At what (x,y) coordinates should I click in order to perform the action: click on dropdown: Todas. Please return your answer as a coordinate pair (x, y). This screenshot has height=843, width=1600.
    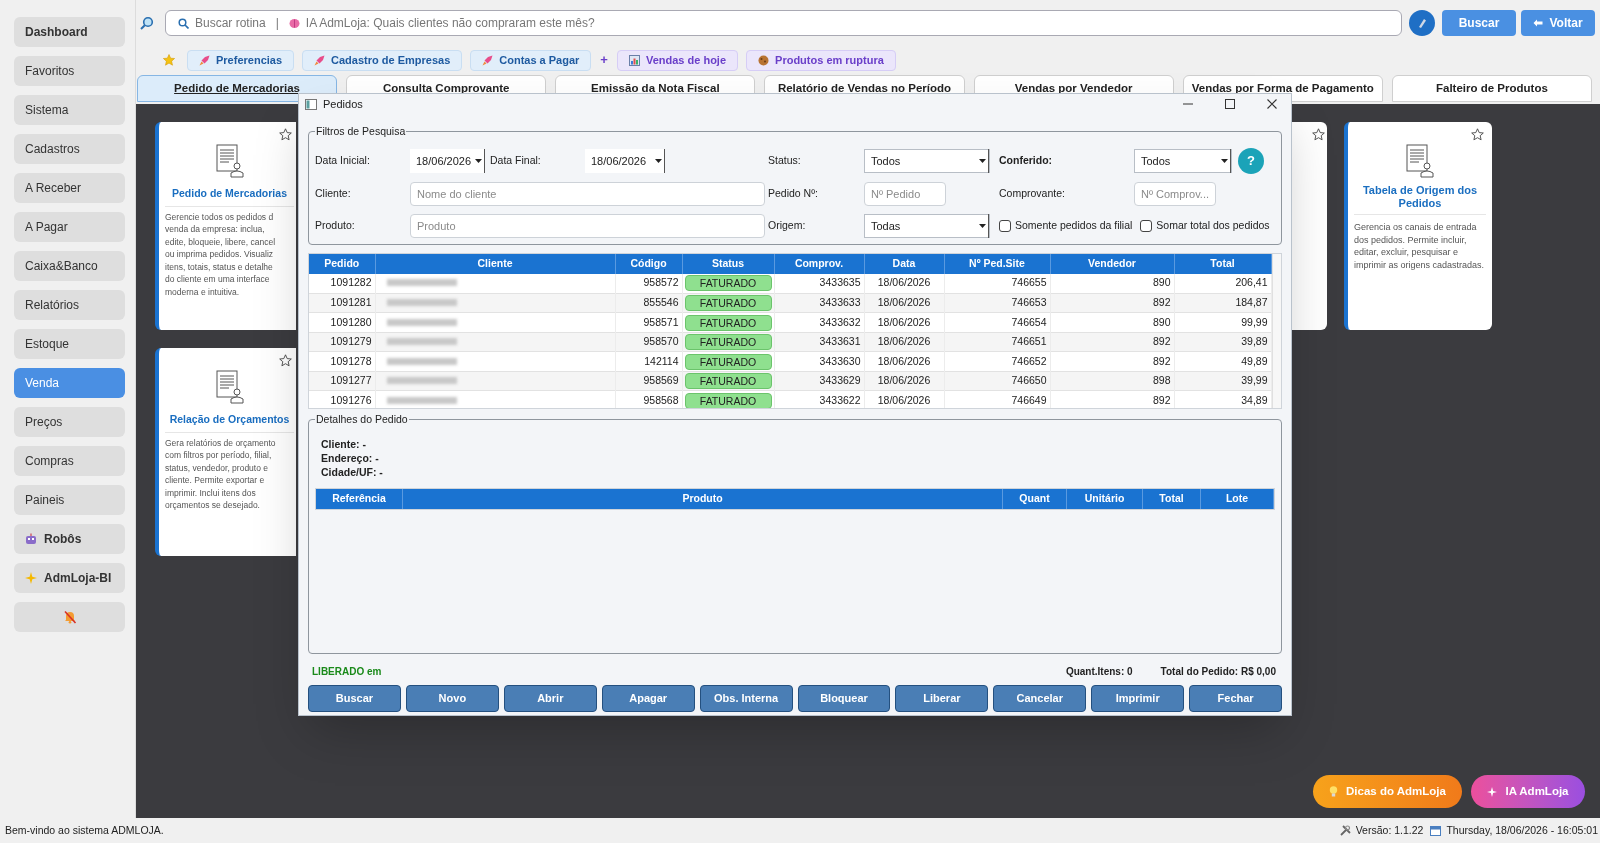
    Looking at the image, I should click on (927, 225).